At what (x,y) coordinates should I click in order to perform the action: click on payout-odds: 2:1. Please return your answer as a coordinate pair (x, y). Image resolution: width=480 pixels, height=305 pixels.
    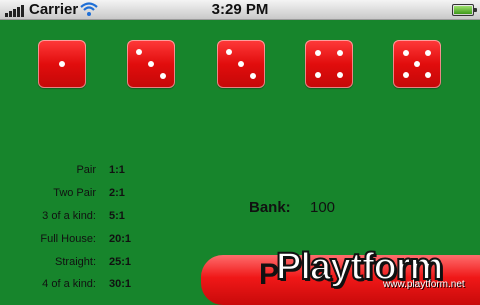
    Looking at the image, I should click on (117, 193).